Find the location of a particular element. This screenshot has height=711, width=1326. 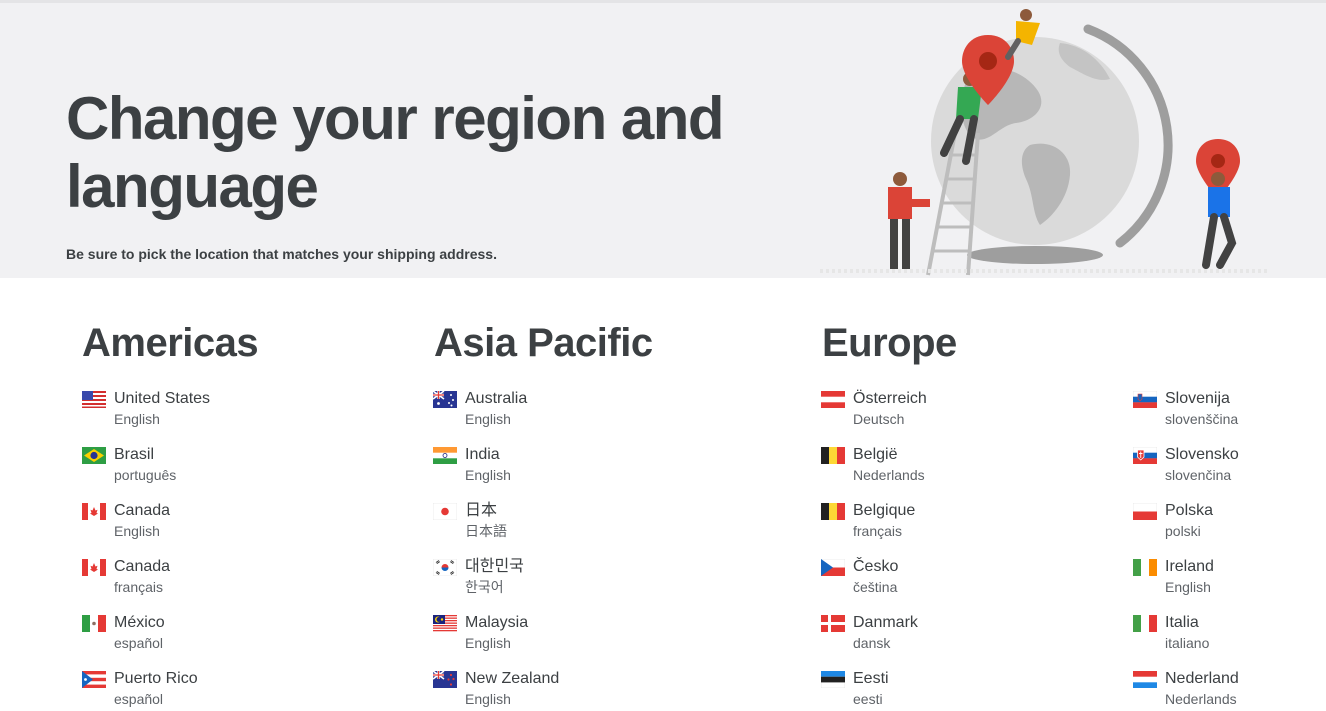

region-link: Australia English is located at coordinates (496, 416).